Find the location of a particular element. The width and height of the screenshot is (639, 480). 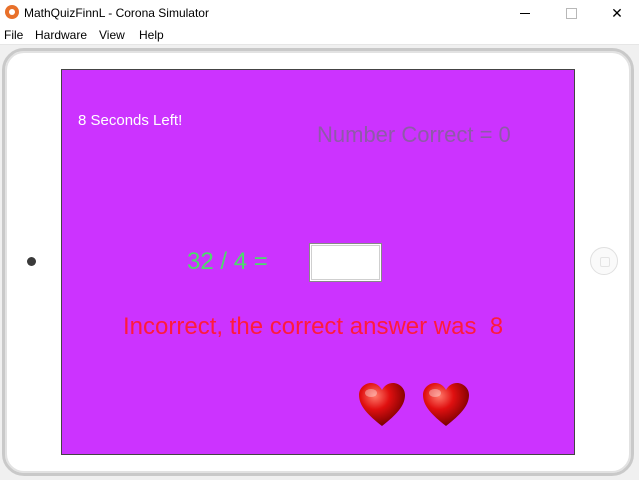

window-title: MathQuizFinnL - Corona Simulator is located at coordinates (116, 13).